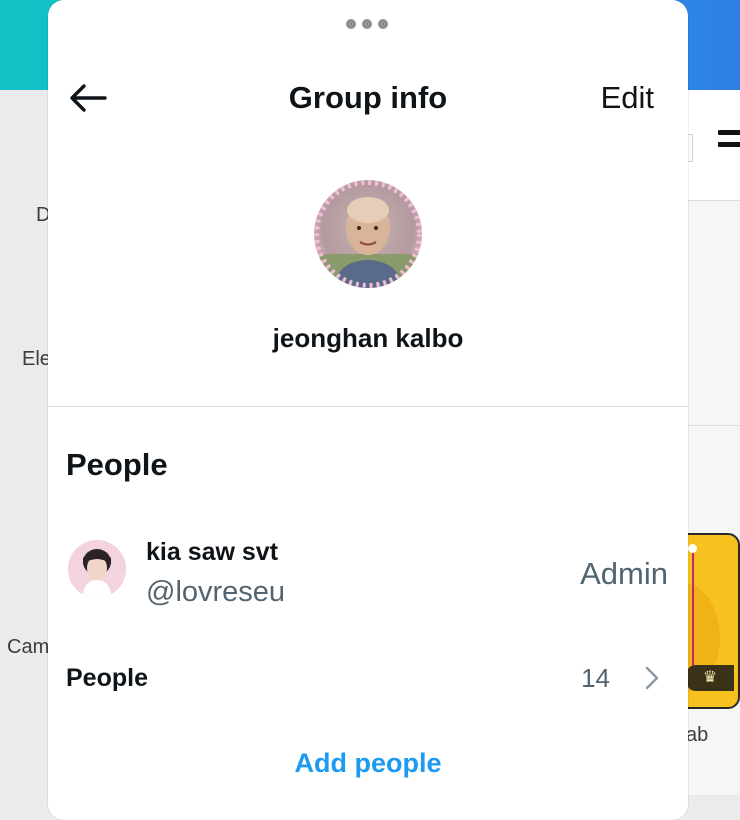  I want to click on page-title: Group info, so click(368, 97).